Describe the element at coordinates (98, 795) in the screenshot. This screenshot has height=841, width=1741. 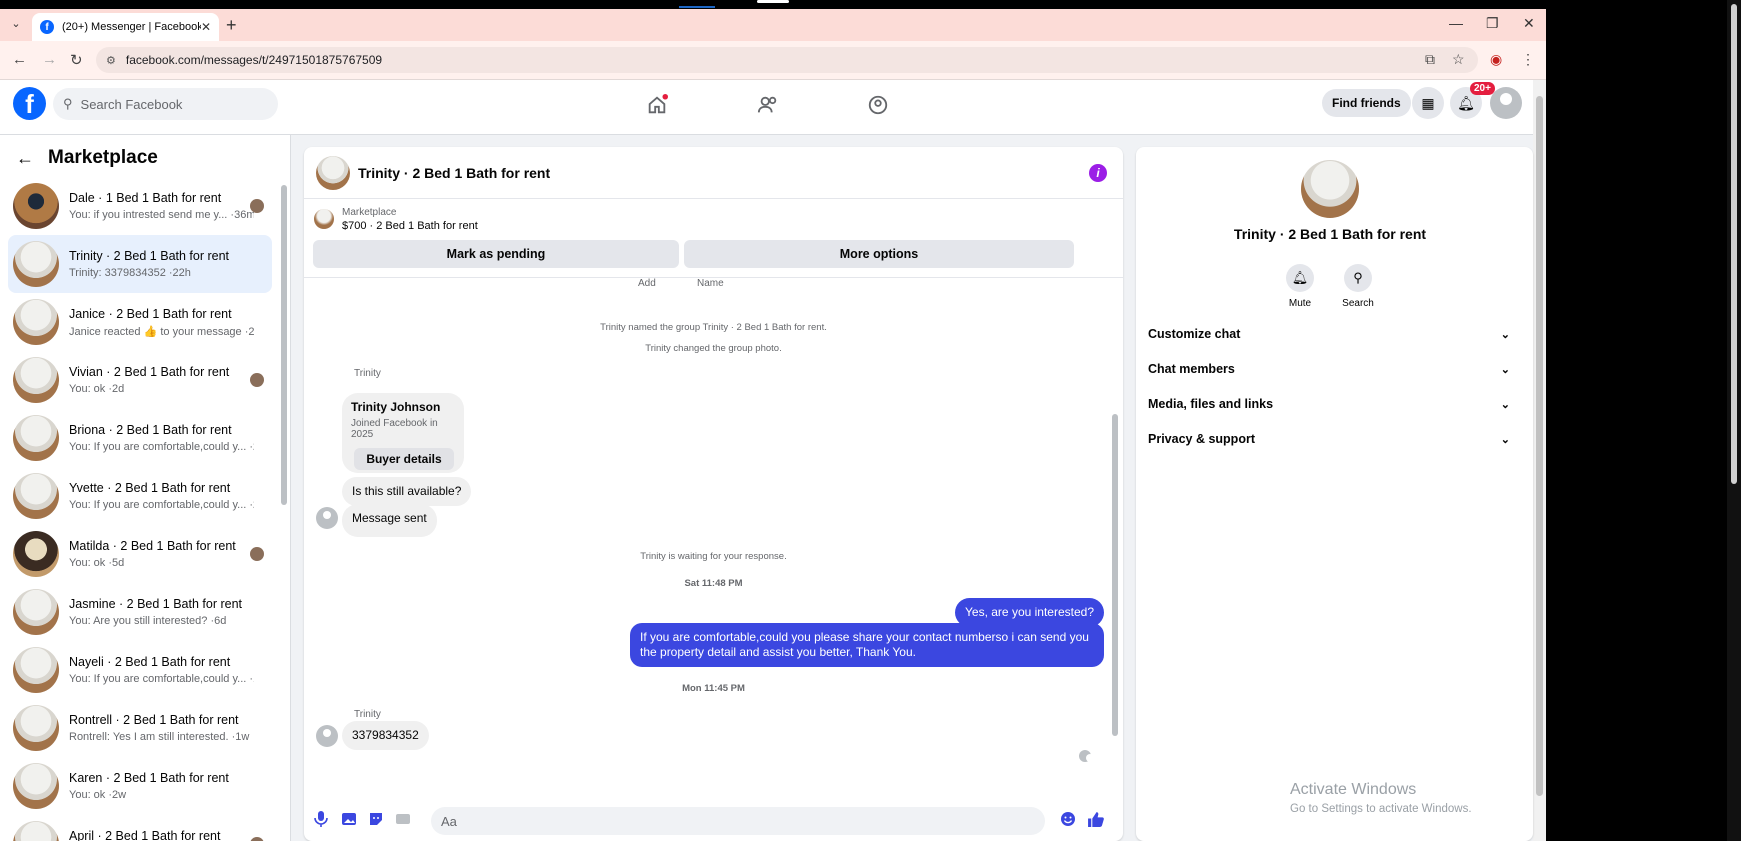
I see `chat-preview: You: ok ·2w` at that location.